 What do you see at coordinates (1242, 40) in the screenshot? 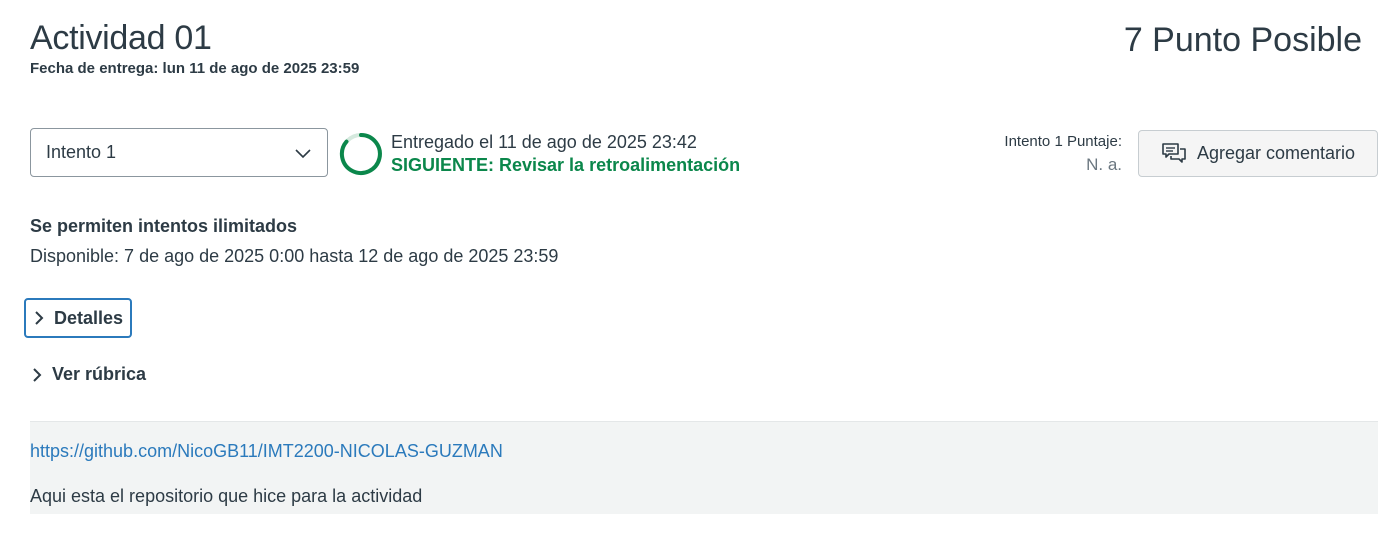
I see `points-possible: 7 Punto Posible` at bounding box center [1242, 40].